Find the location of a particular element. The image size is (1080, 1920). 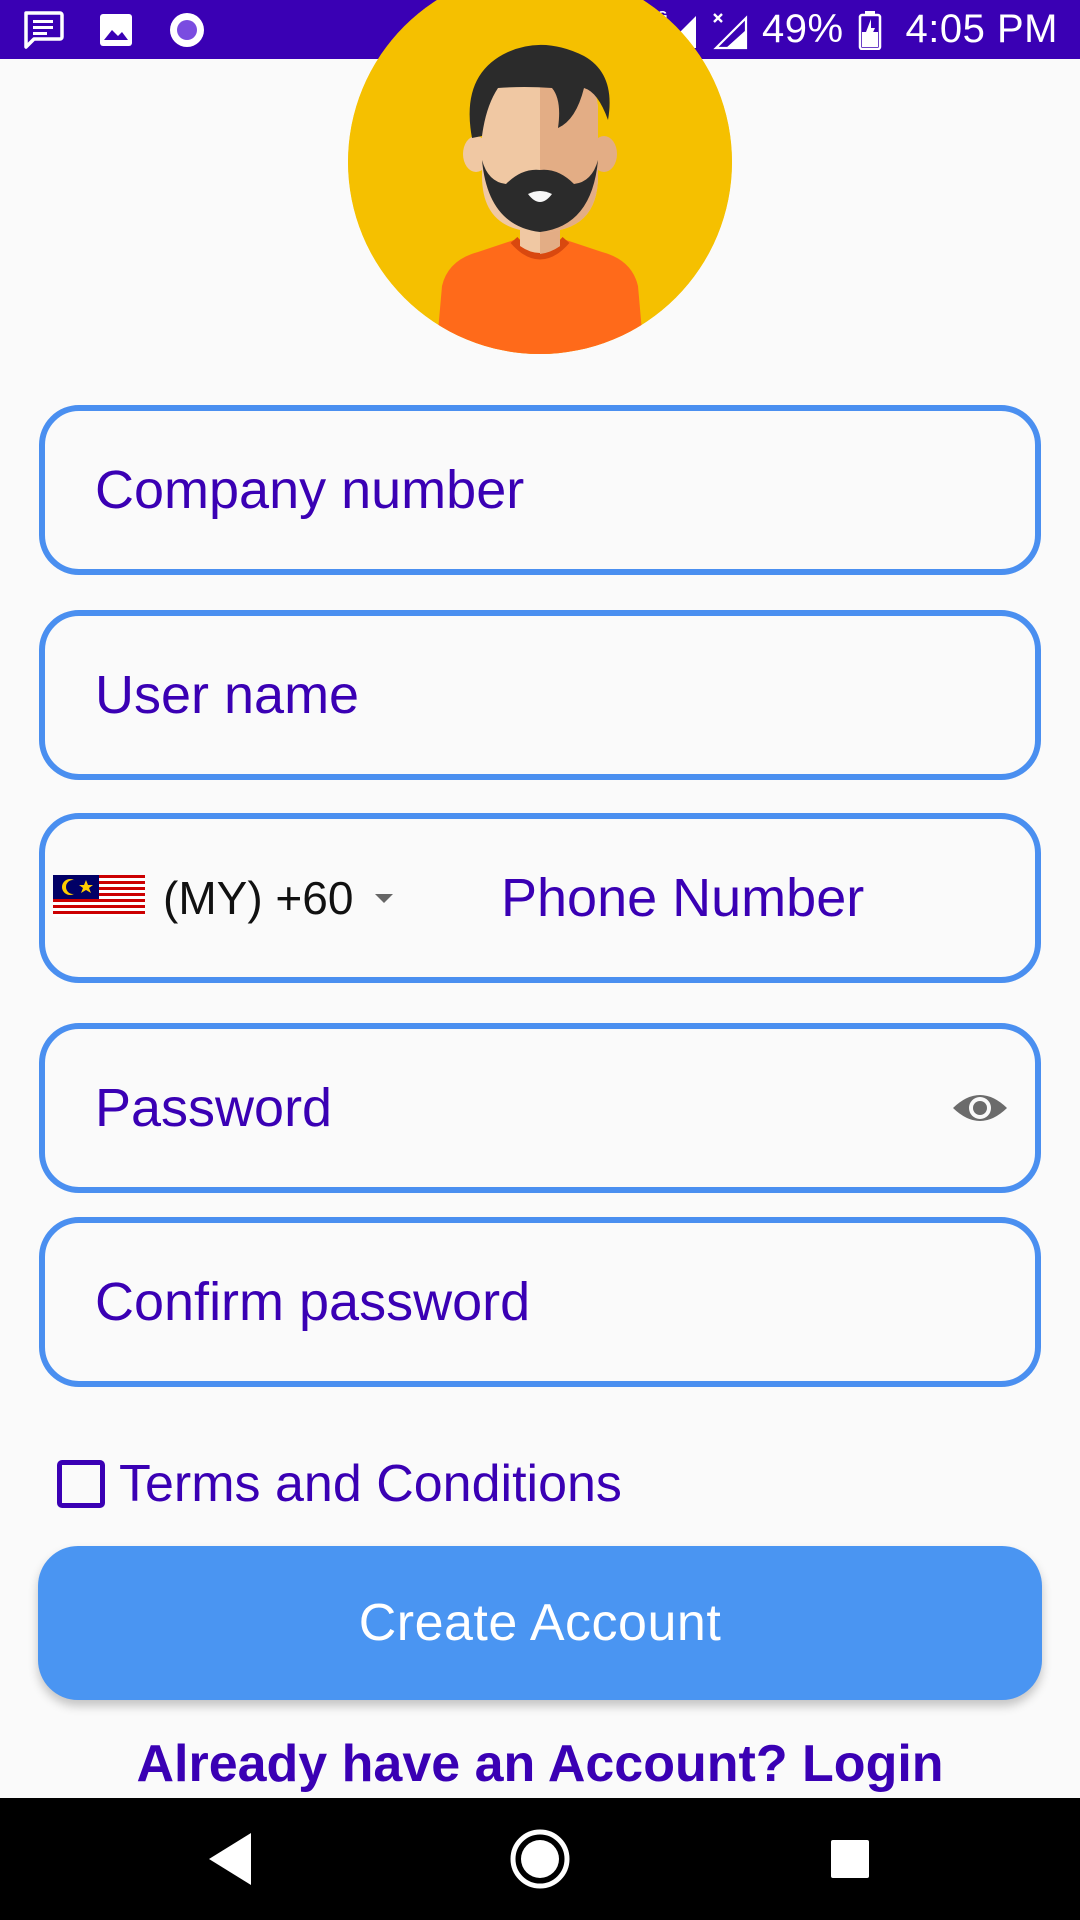

user-name-input is located at coordinates (540, 695).